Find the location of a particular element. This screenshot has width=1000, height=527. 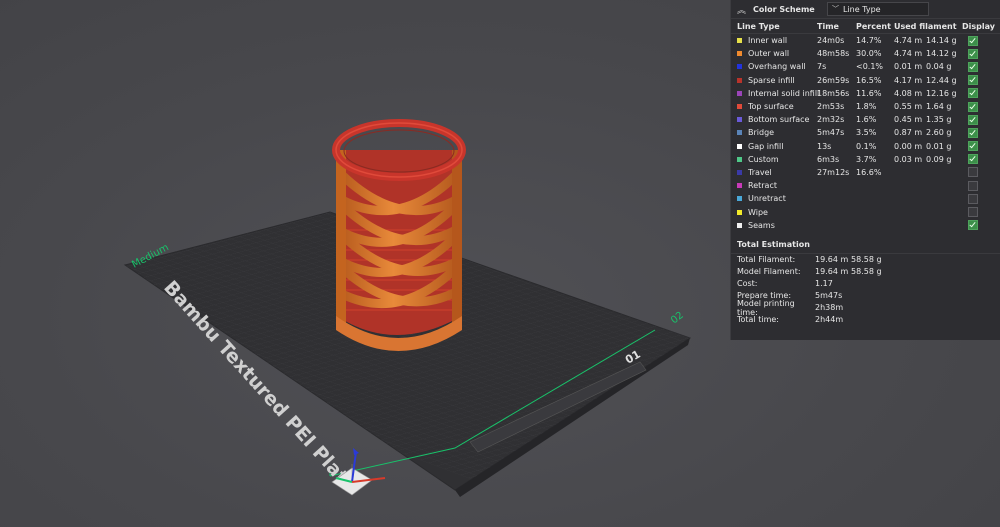

percent-cell: 1.6% is located at coordinates (866, 120).